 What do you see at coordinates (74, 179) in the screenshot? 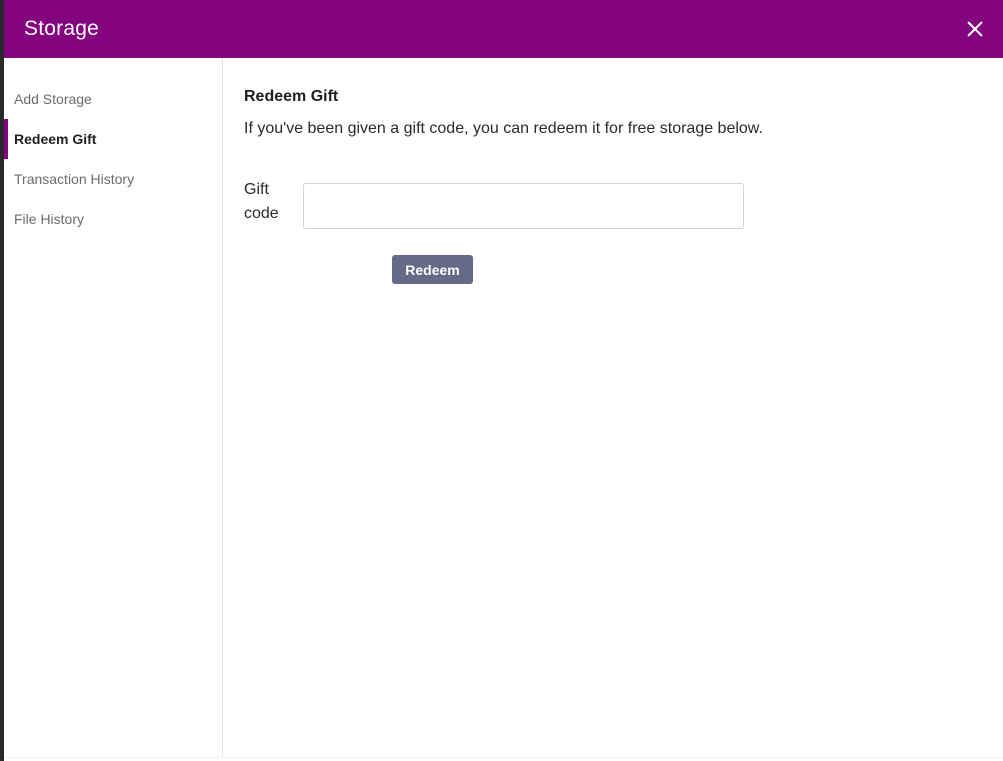
I see `sidebar-item-label: Transaction History` at bounding box center [74, 179].